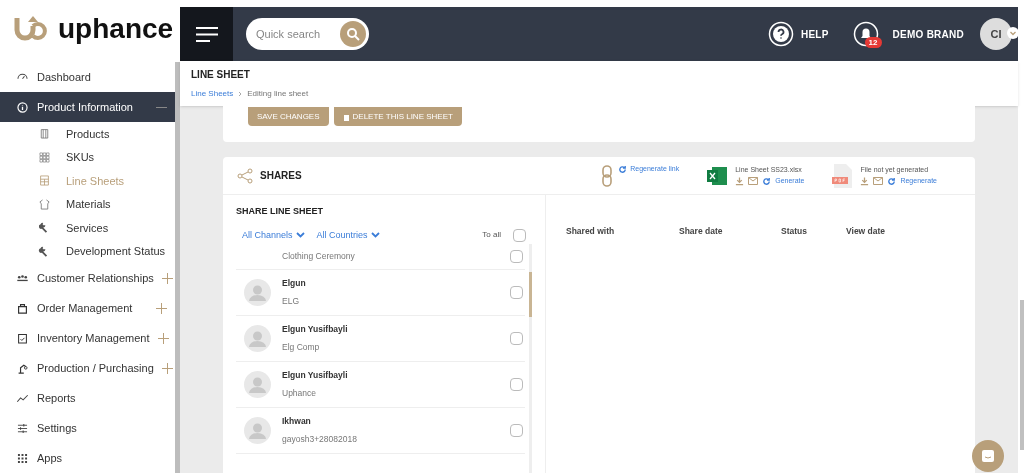  I want to click on column-header: View date, so click(866, 231).